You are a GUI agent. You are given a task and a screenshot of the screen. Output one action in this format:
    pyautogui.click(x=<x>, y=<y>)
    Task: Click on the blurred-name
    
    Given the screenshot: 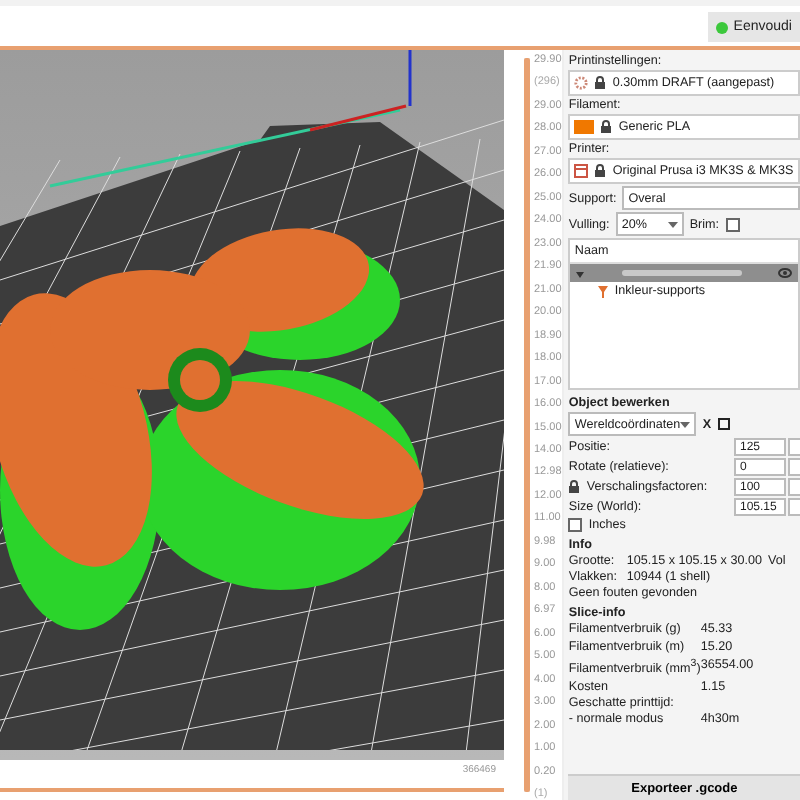 What is the action you would take?
    pyautogui.click(x=681, y=273)
    